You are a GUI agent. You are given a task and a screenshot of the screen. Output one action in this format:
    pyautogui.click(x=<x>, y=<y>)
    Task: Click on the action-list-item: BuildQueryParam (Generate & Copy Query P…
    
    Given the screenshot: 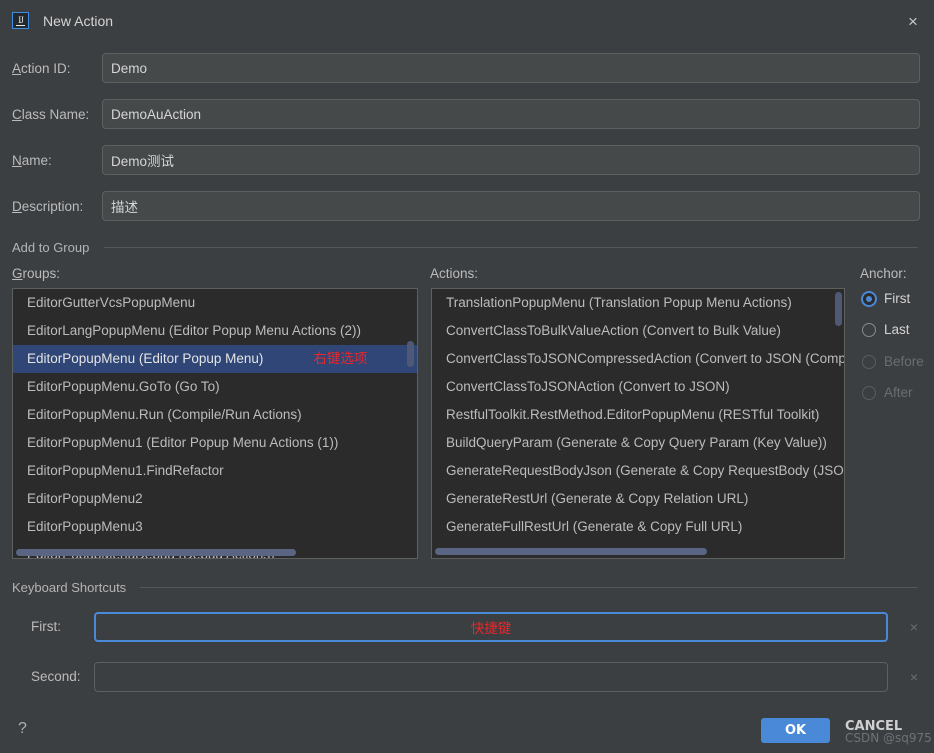 What is the action you would take?
    pyautogui.click(x=638, y=443)
    